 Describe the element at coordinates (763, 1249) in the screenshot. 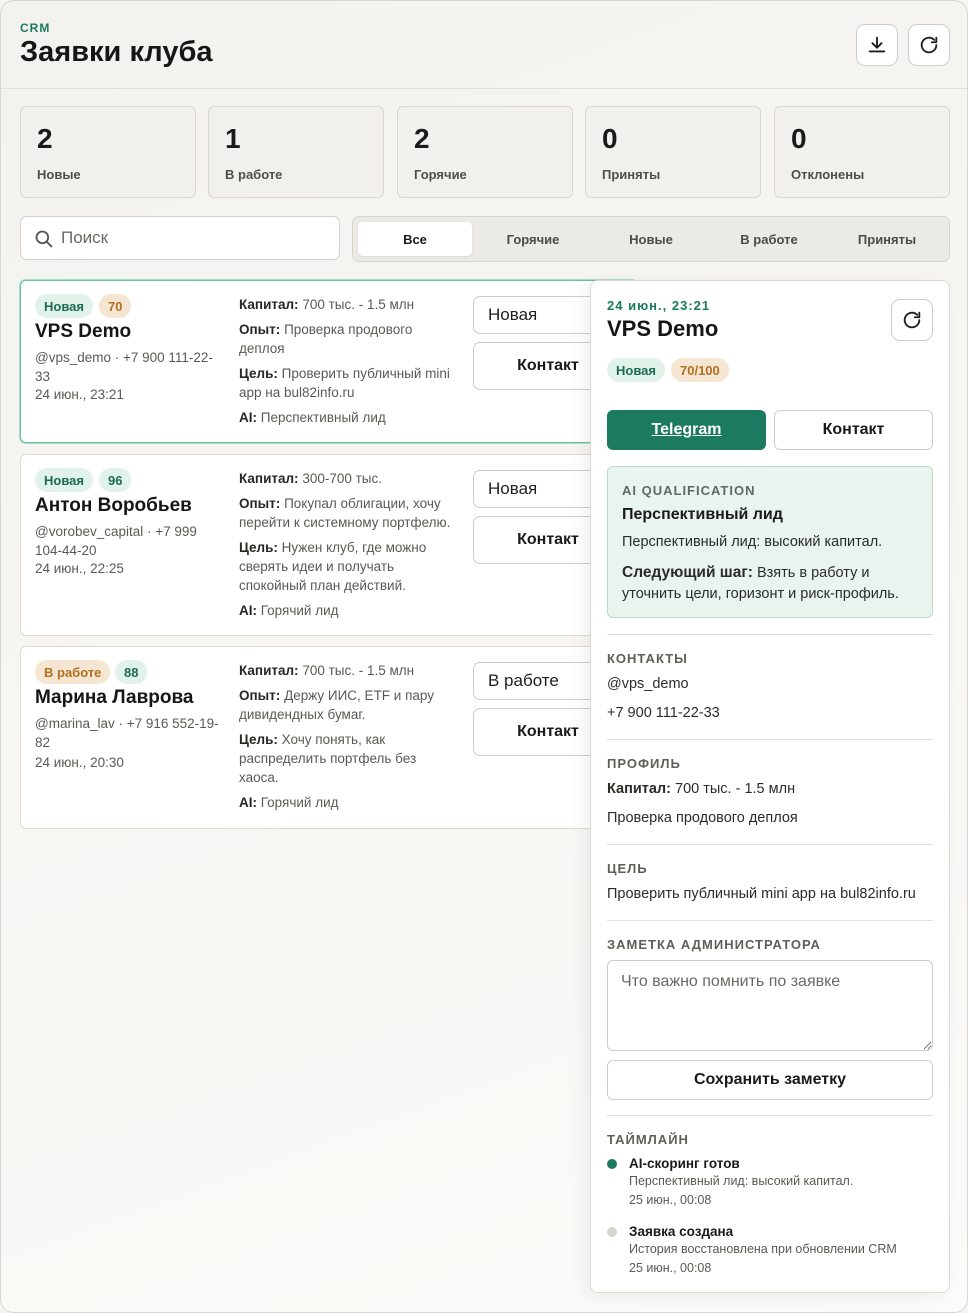

I see `timeline-event-description: История восстановлена при обновлении CRM` at that location.